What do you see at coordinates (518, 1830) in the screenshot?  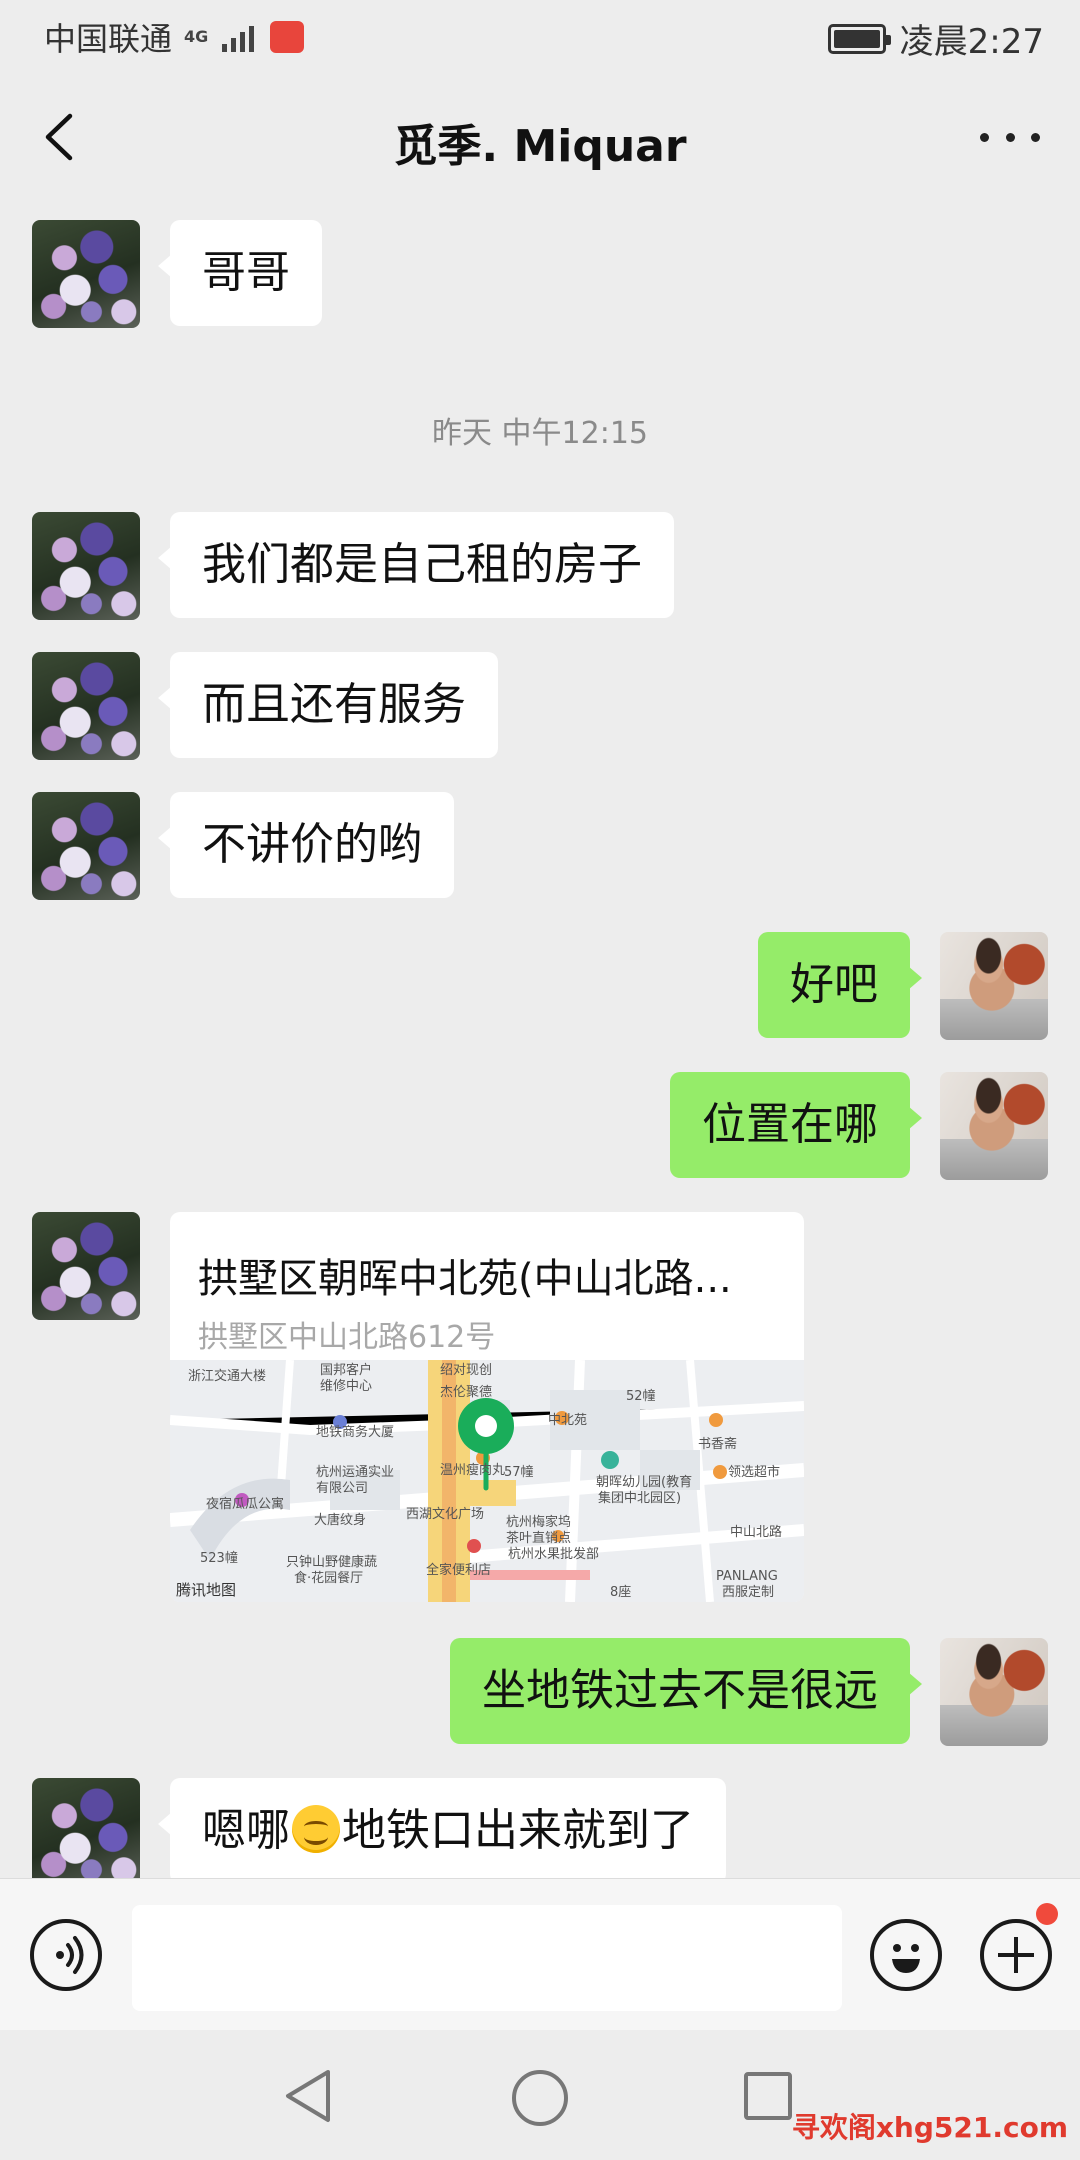 I see `message-text: 地铁口出来就到了` at bounding box center [518, 1830].